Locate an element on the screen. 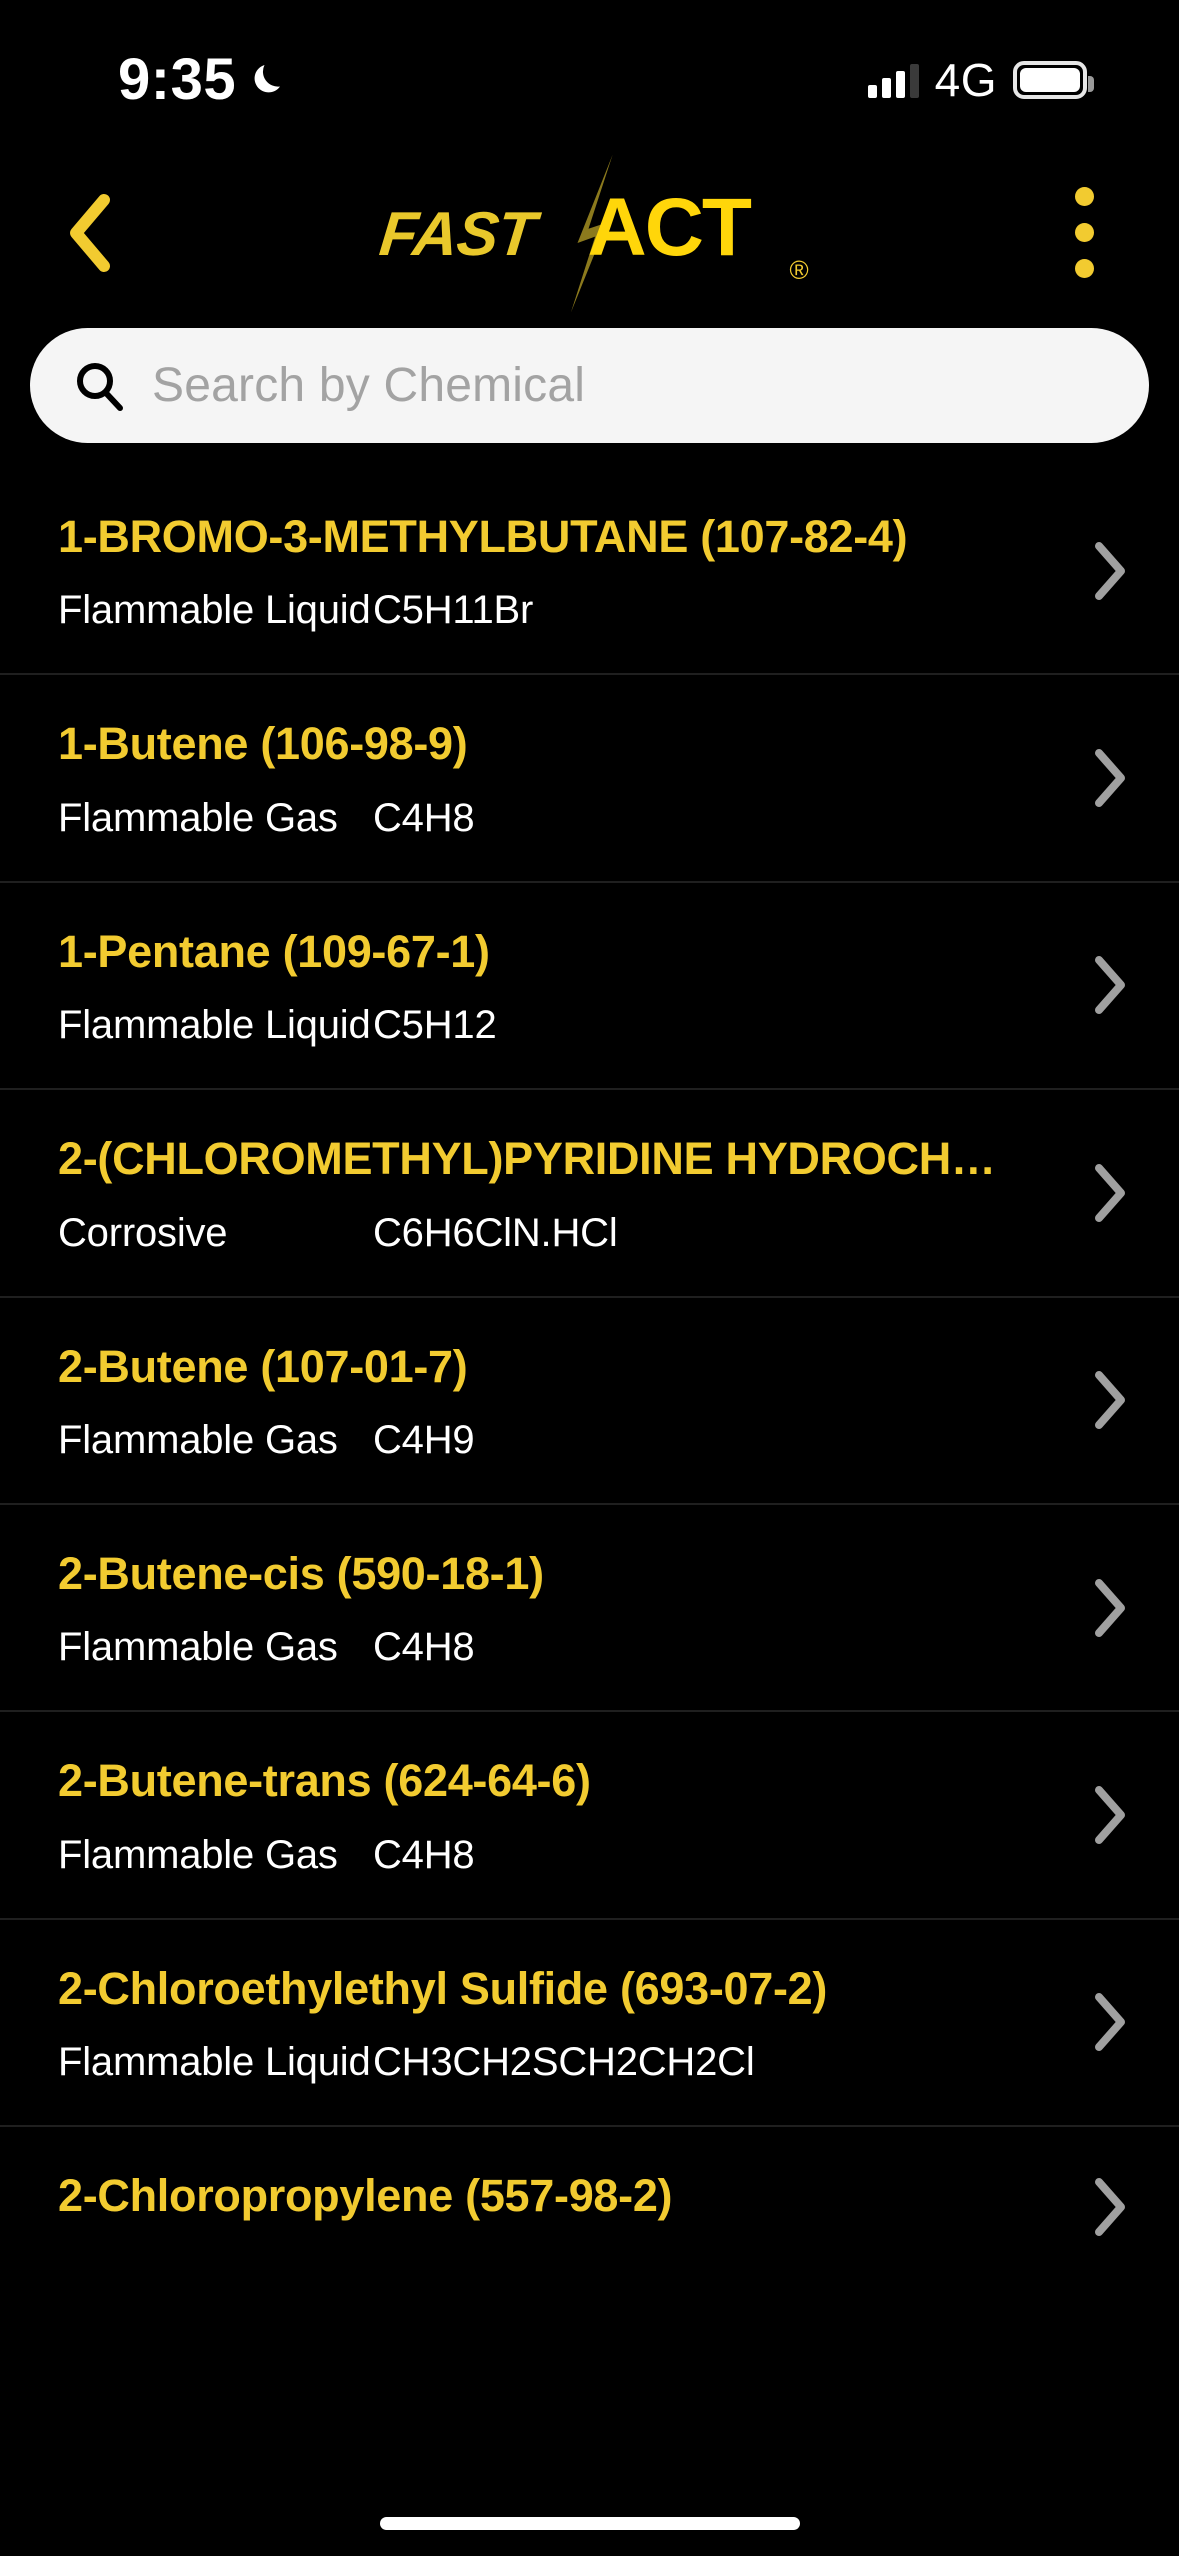 The width and height of the screenshot is (1179, 2556). chemical-name: 1-Butene (106-98-9) is located at coordinates (263, 744).